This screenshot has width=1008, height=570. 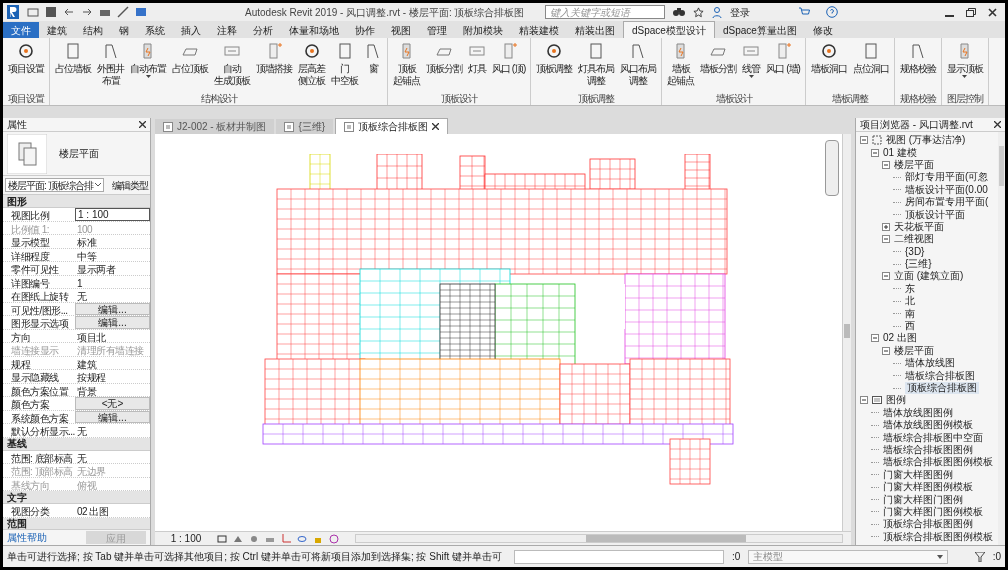 I want to click on ribbon-tab: 插入, so click(x=191, y=30).